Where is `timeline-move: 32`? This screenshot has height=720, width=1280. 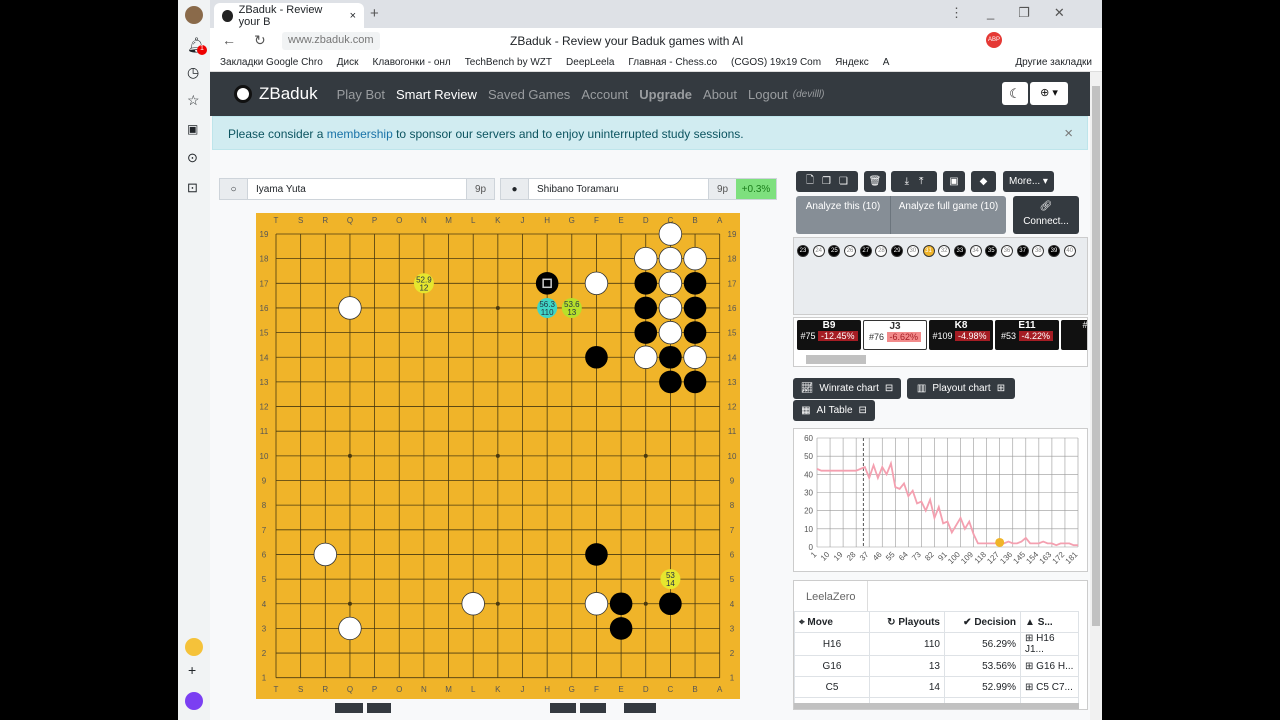
timeline-move: 32 is located at coordinates (944, 251).